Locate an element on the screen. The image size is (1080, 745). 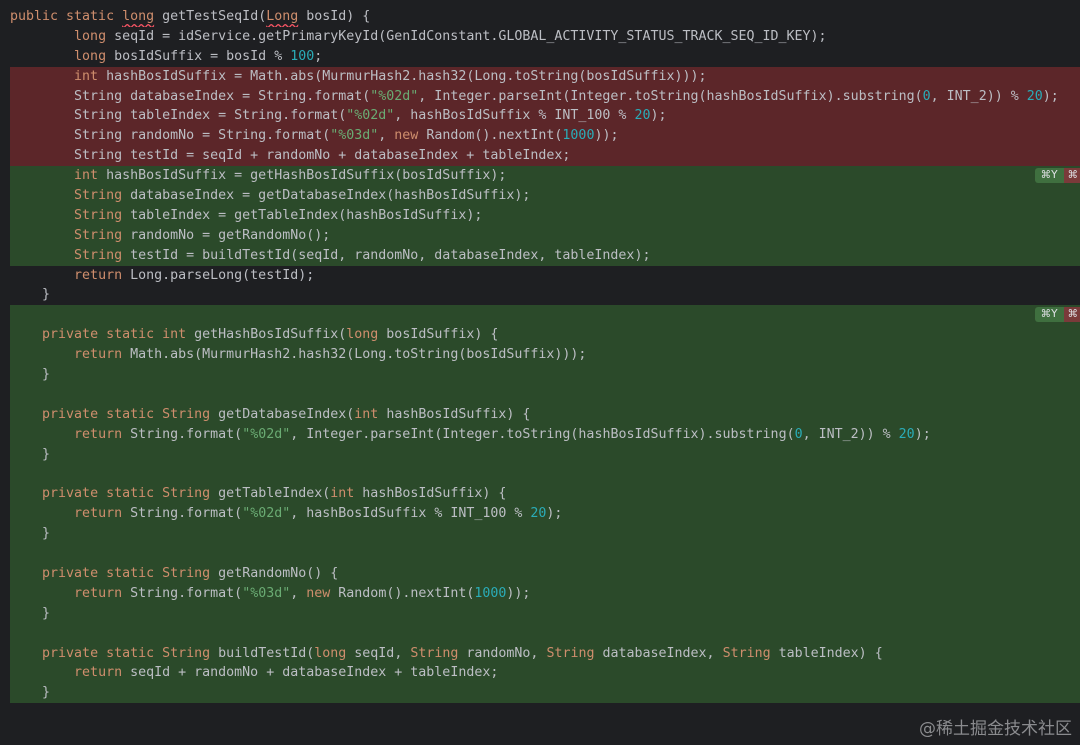
code-text: String randomNo = getRandomNo(); is located at coordinates (202, 235).